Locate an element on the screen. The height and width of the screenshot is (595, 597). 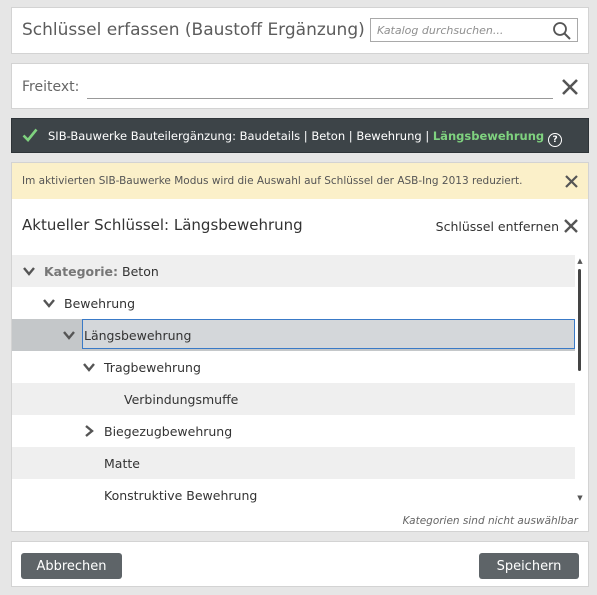
remove-key-label: Schlüssel entfernen is located at coordinates (497, 226).